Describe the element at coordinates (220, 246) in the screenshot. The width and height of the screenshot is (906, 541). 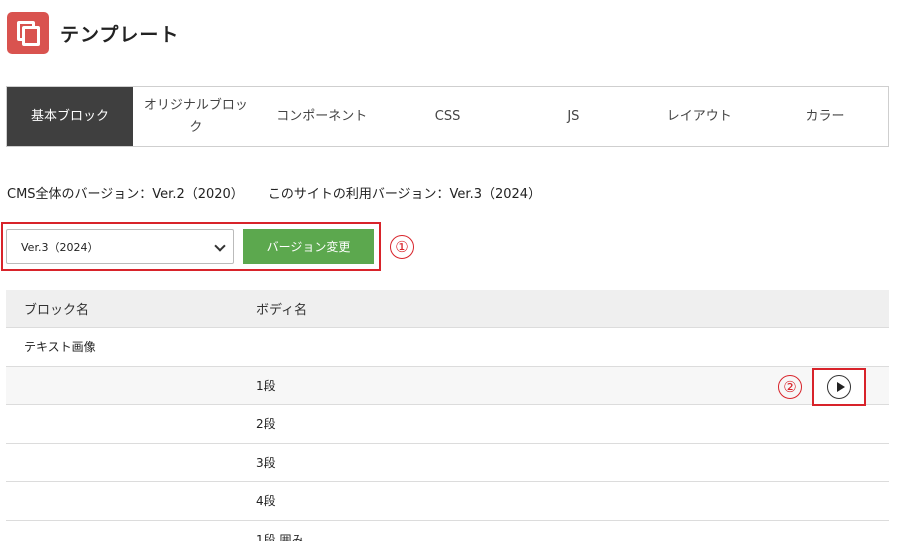
I see `chevron-down-icon` at that location.